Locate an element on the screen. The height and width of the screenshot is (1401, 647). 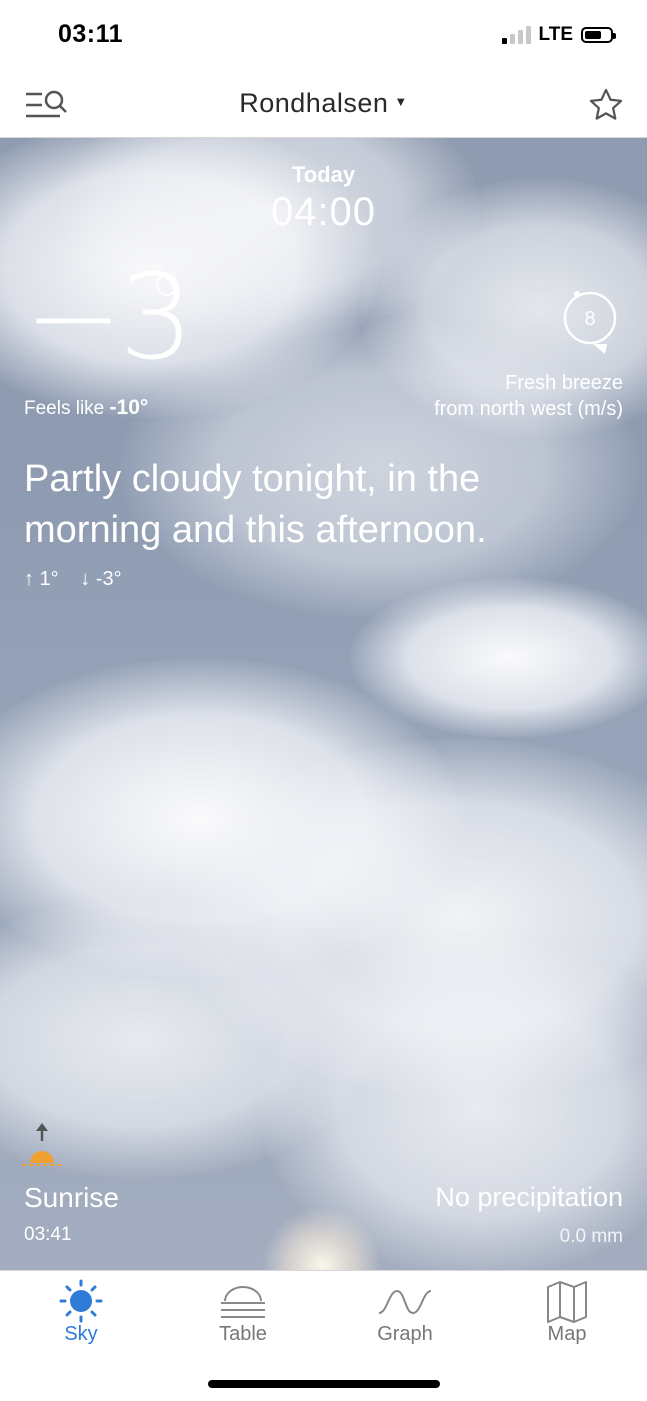
forecast-day: Today is located at coordinates (323, 174).